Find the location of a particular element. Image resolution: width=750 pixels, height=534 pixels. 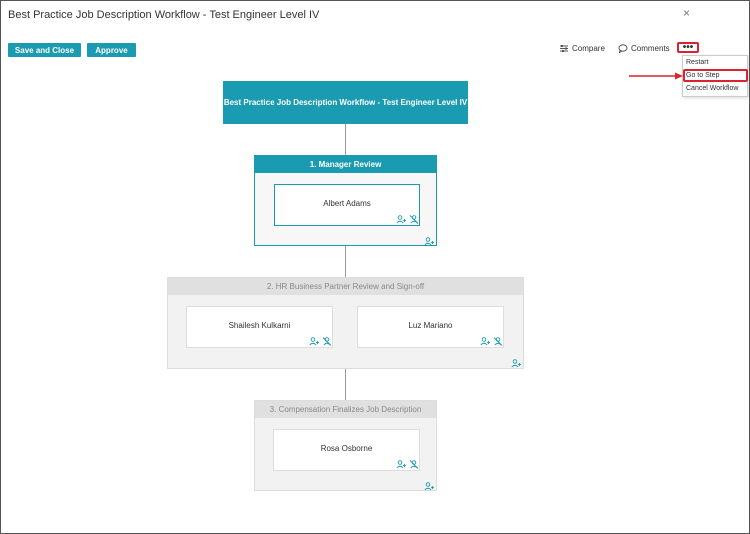

assignee-card: Rosa Osborne is located at coordinates (346, 450).